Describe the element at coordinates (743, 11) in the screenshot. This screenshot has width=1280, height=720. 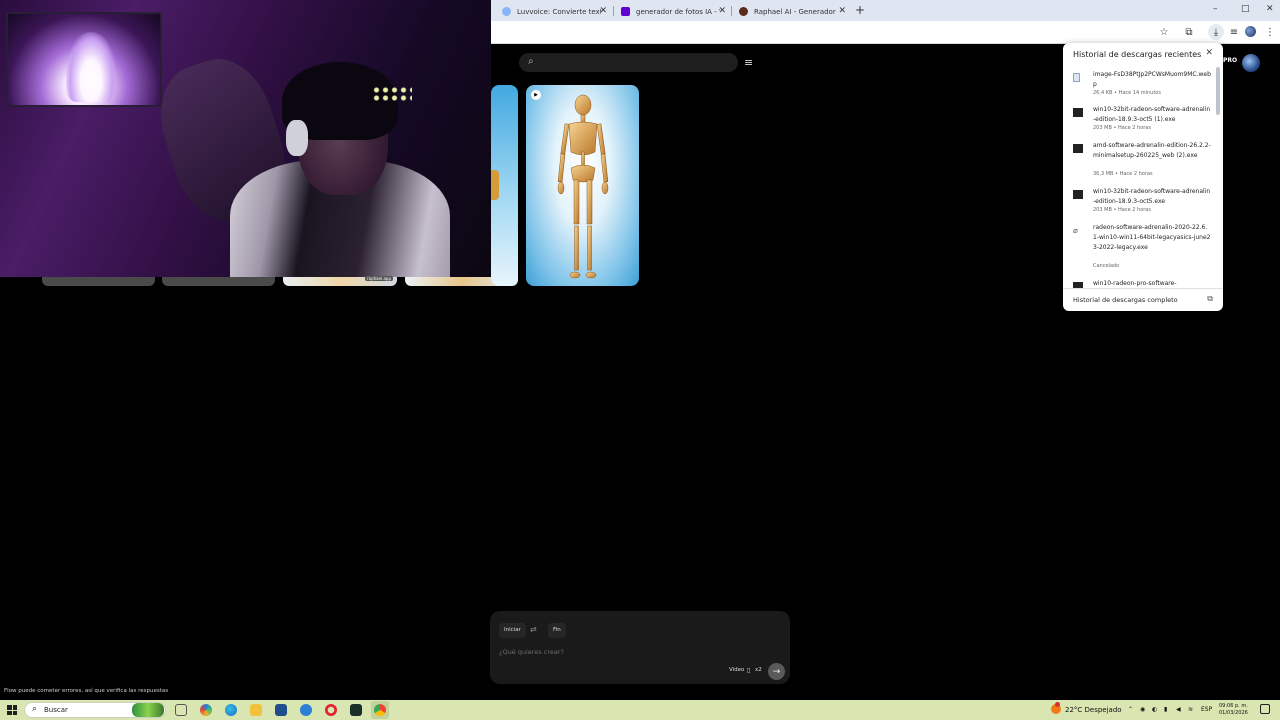
I see `raphael-favicon-icon` at that location.